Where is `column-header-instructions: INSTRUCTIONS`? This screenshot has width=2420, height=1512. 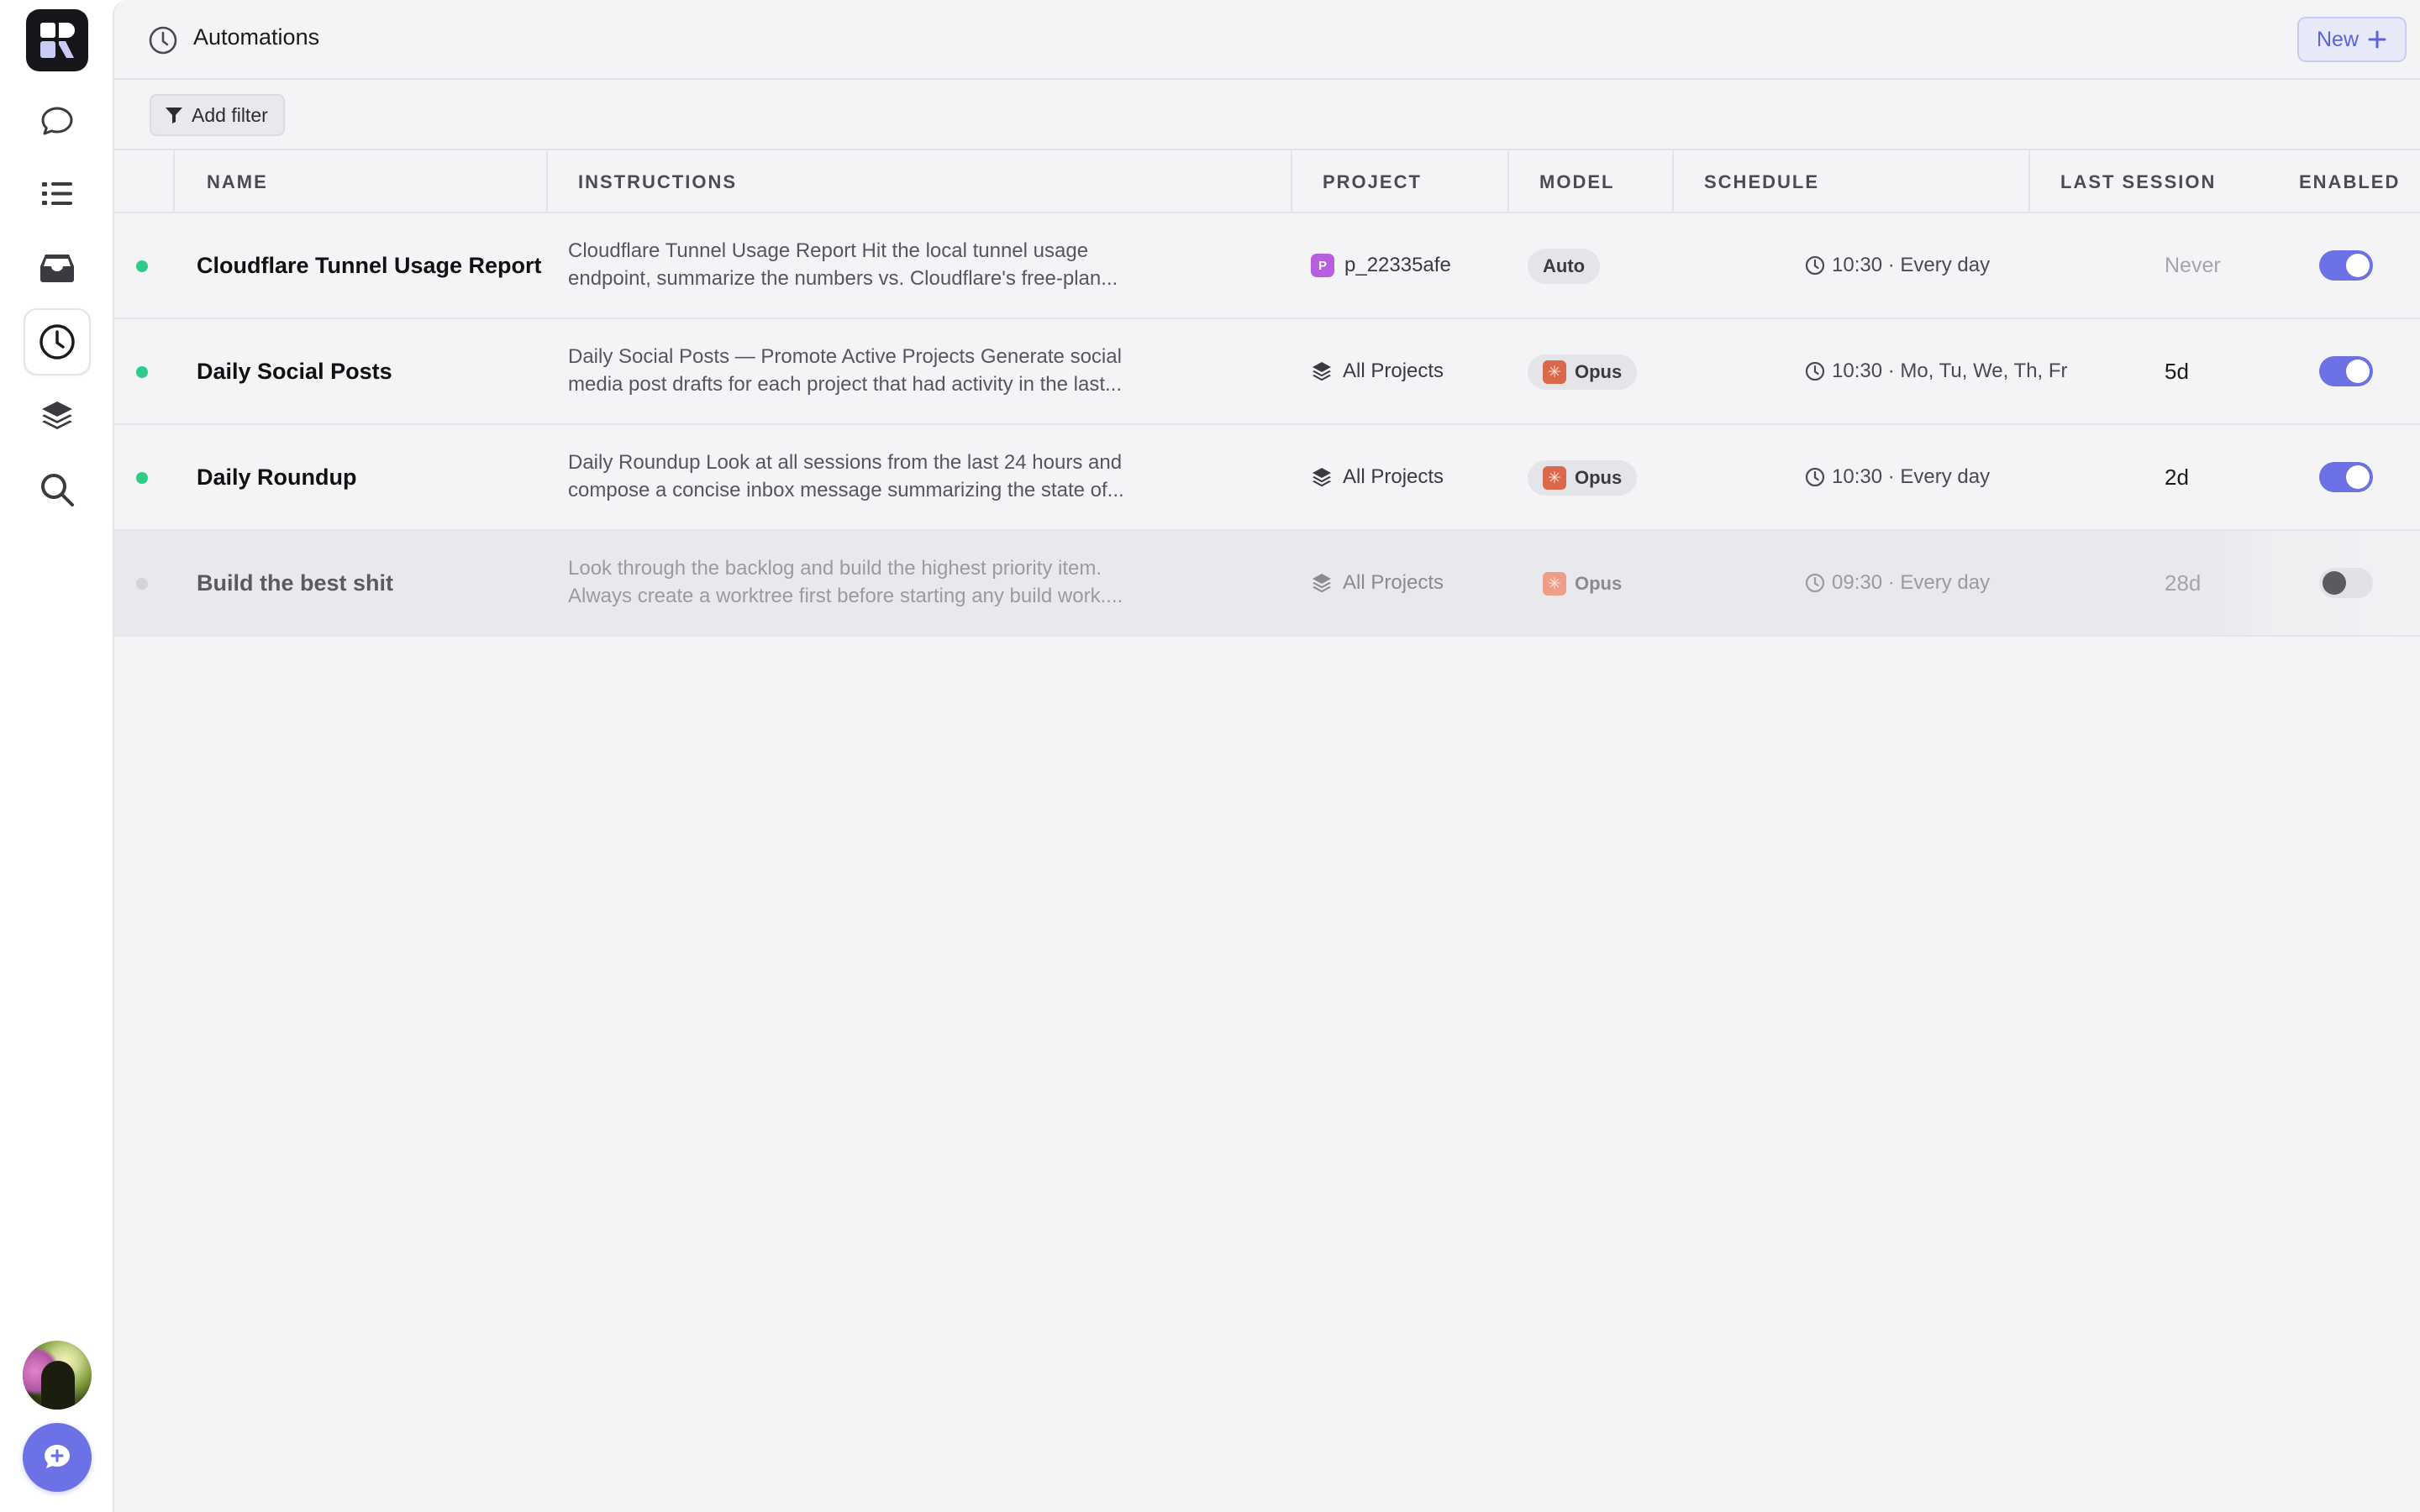
column-header-instructions: INSTRUCTIONS is located at coordinates (658, 181).